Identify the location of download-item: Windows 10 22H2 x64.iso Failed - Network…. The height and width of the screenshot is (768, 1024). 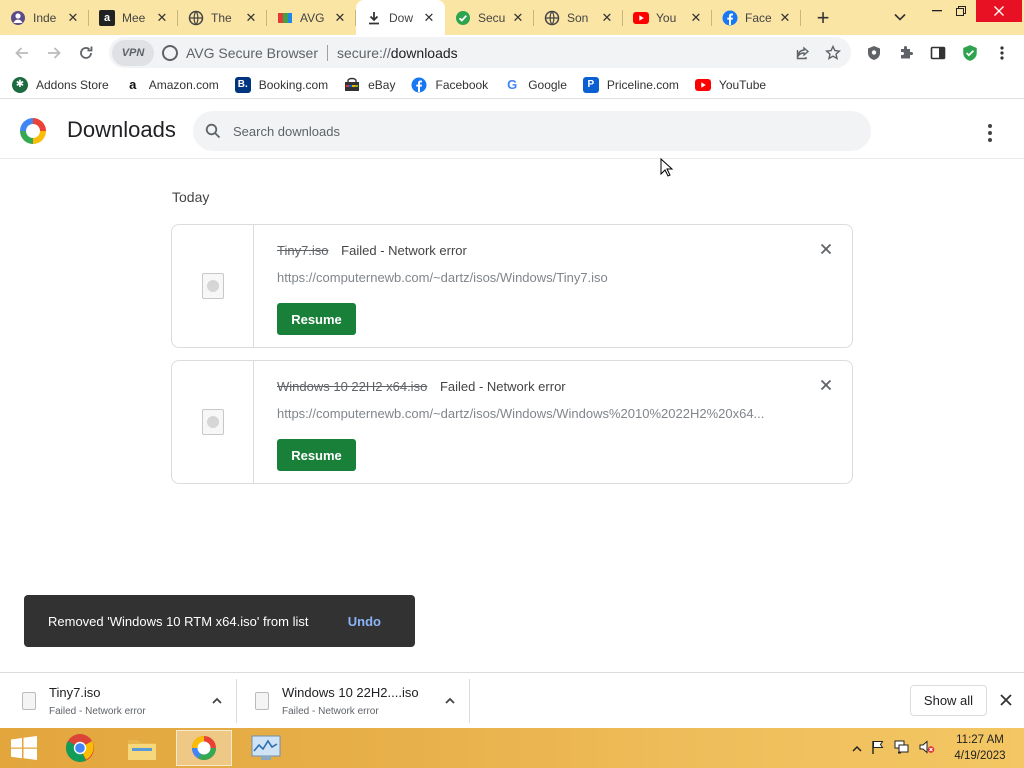
(512, 422).